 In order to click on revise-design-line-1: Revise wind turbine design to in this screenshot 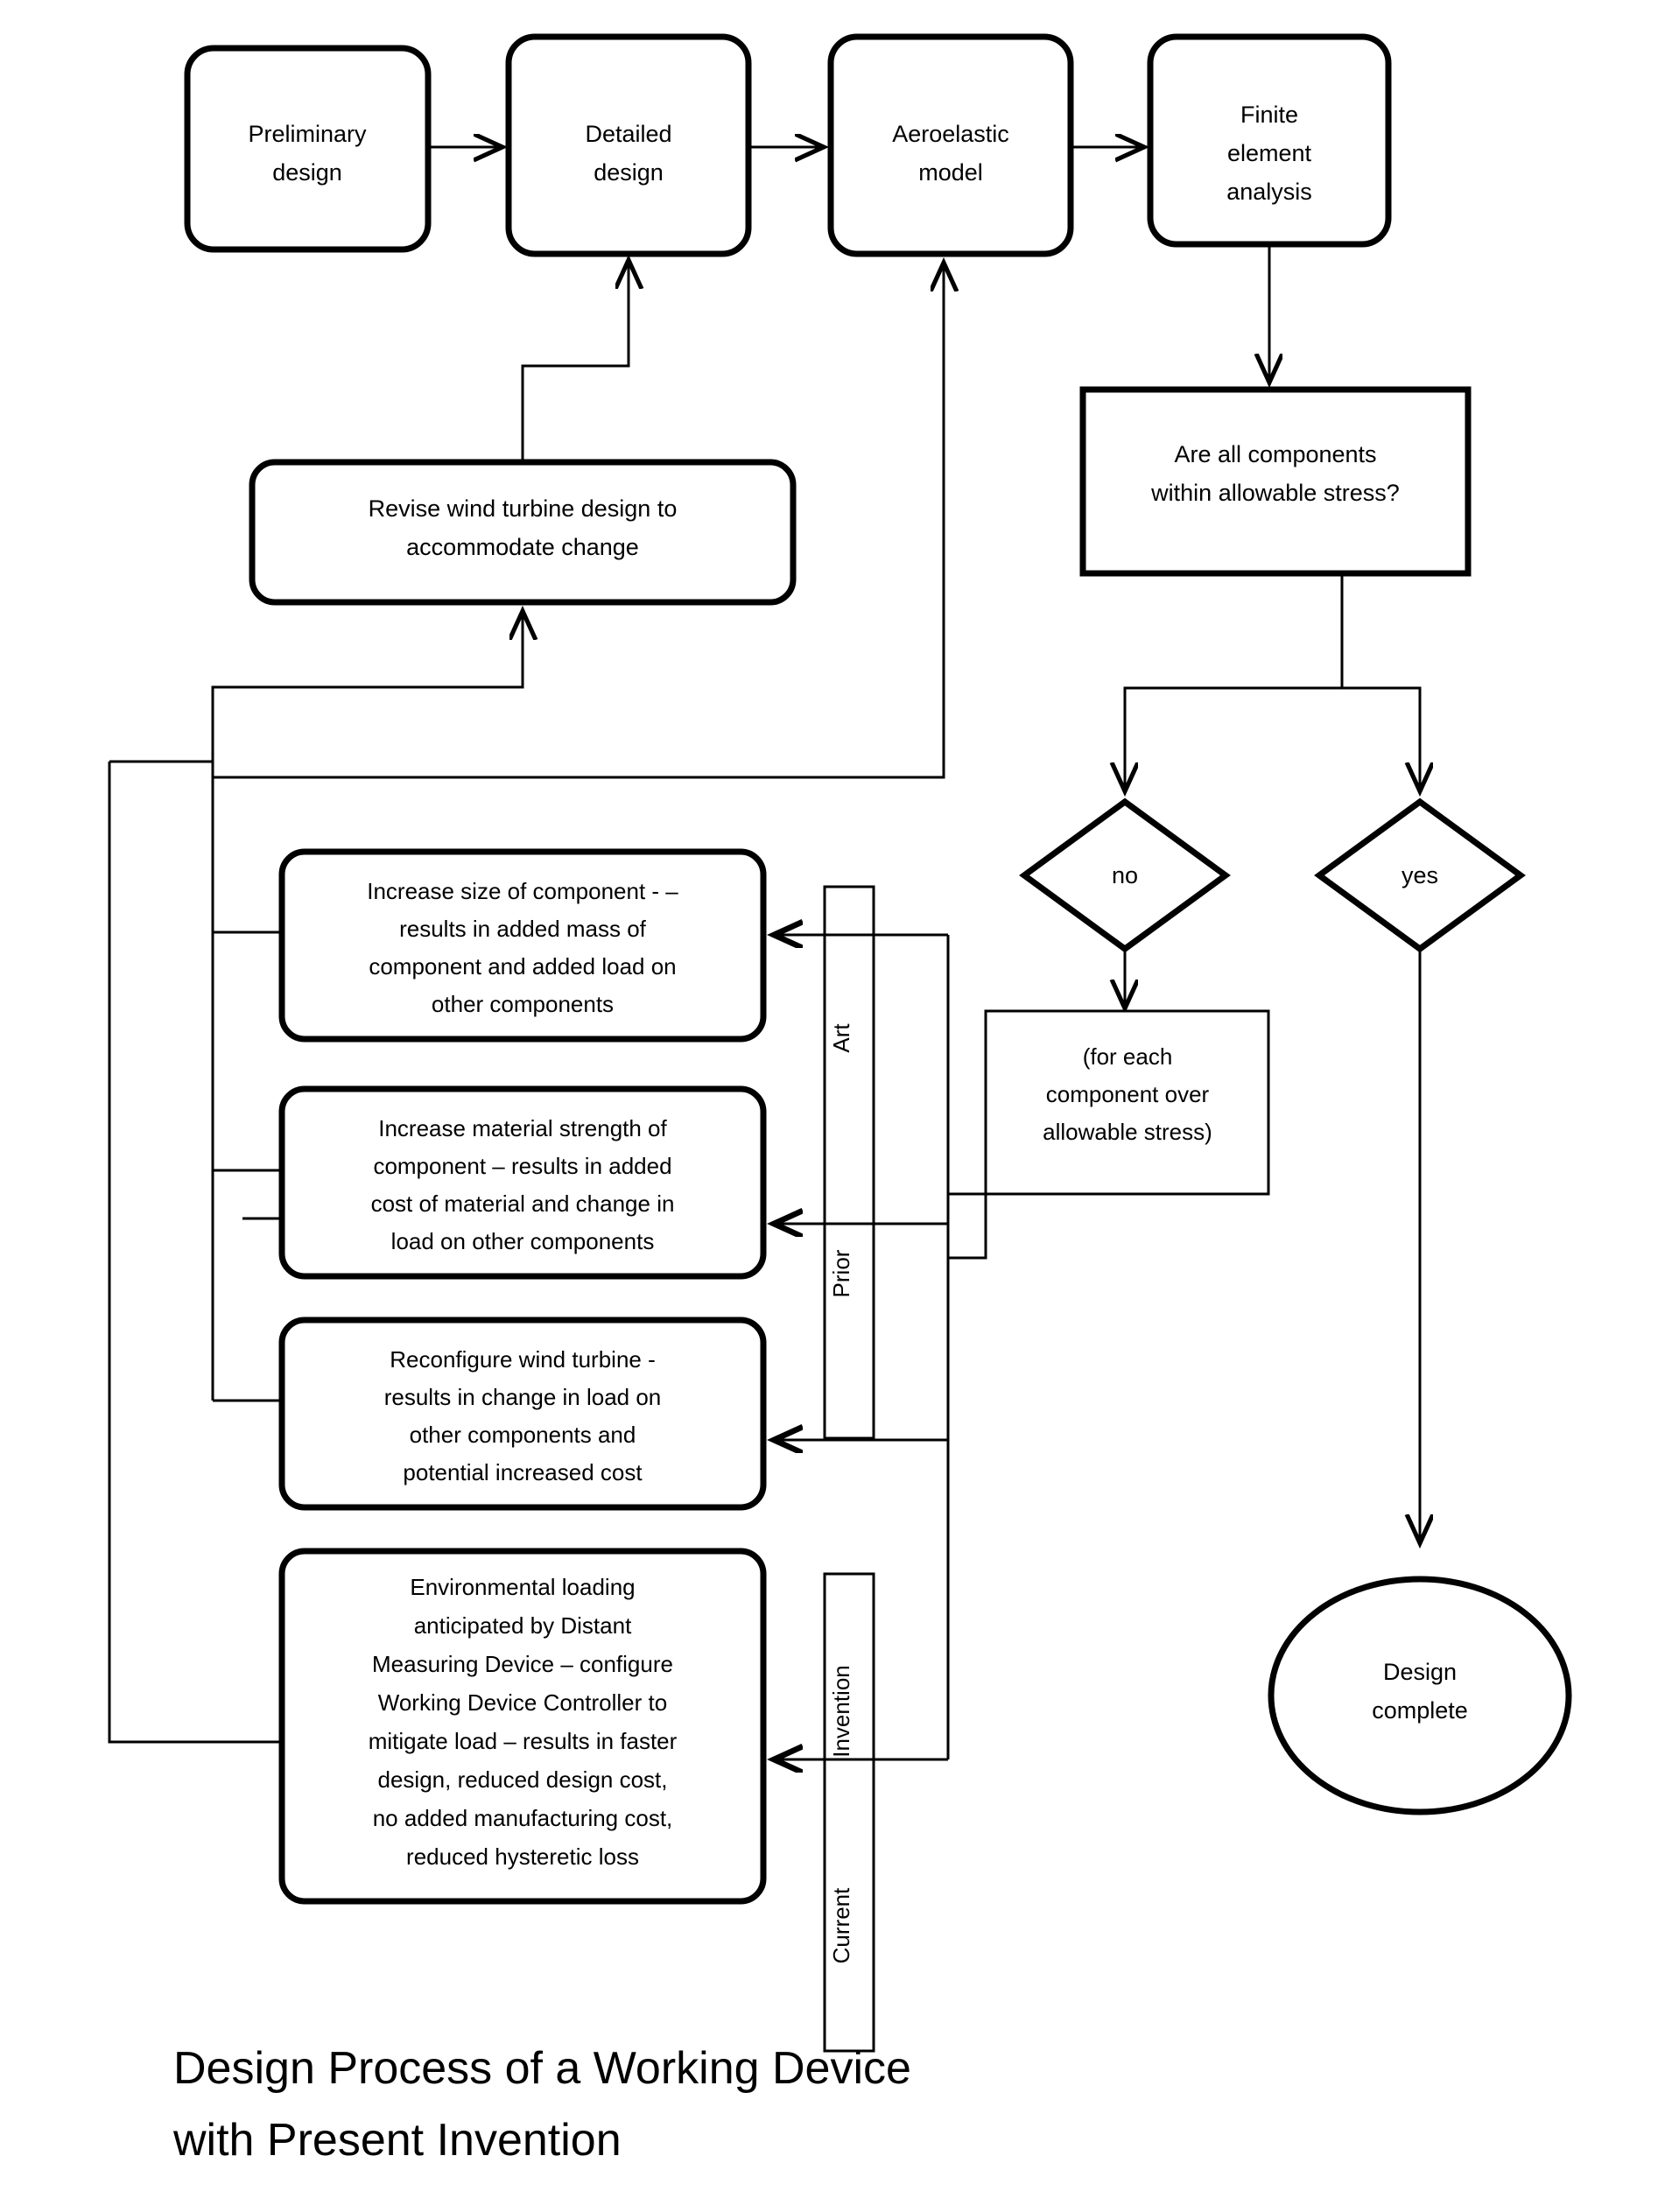, I will do `click(524, 508)`.